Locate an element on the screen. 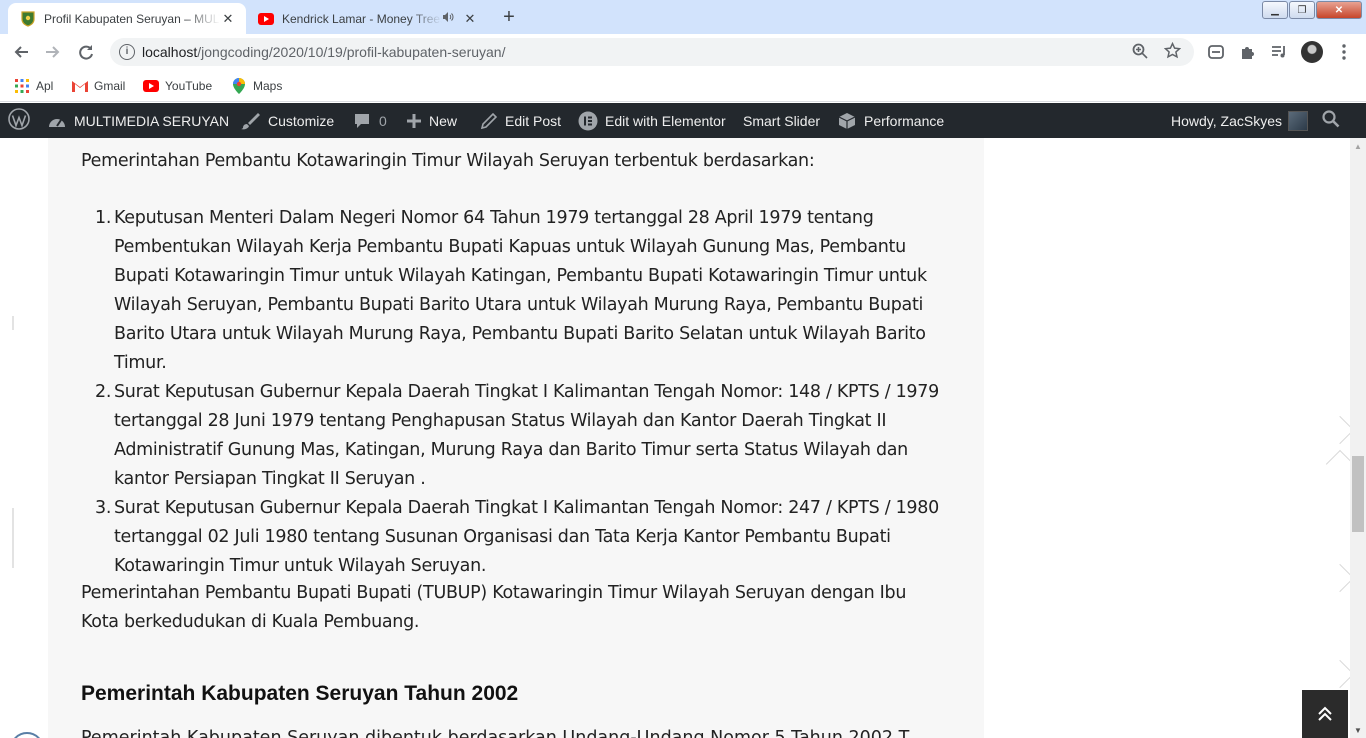 This screenshot has width=1366, height=738. tab-title: Kendrick Lamar - Money Trees is located at coordinates (362, 18).